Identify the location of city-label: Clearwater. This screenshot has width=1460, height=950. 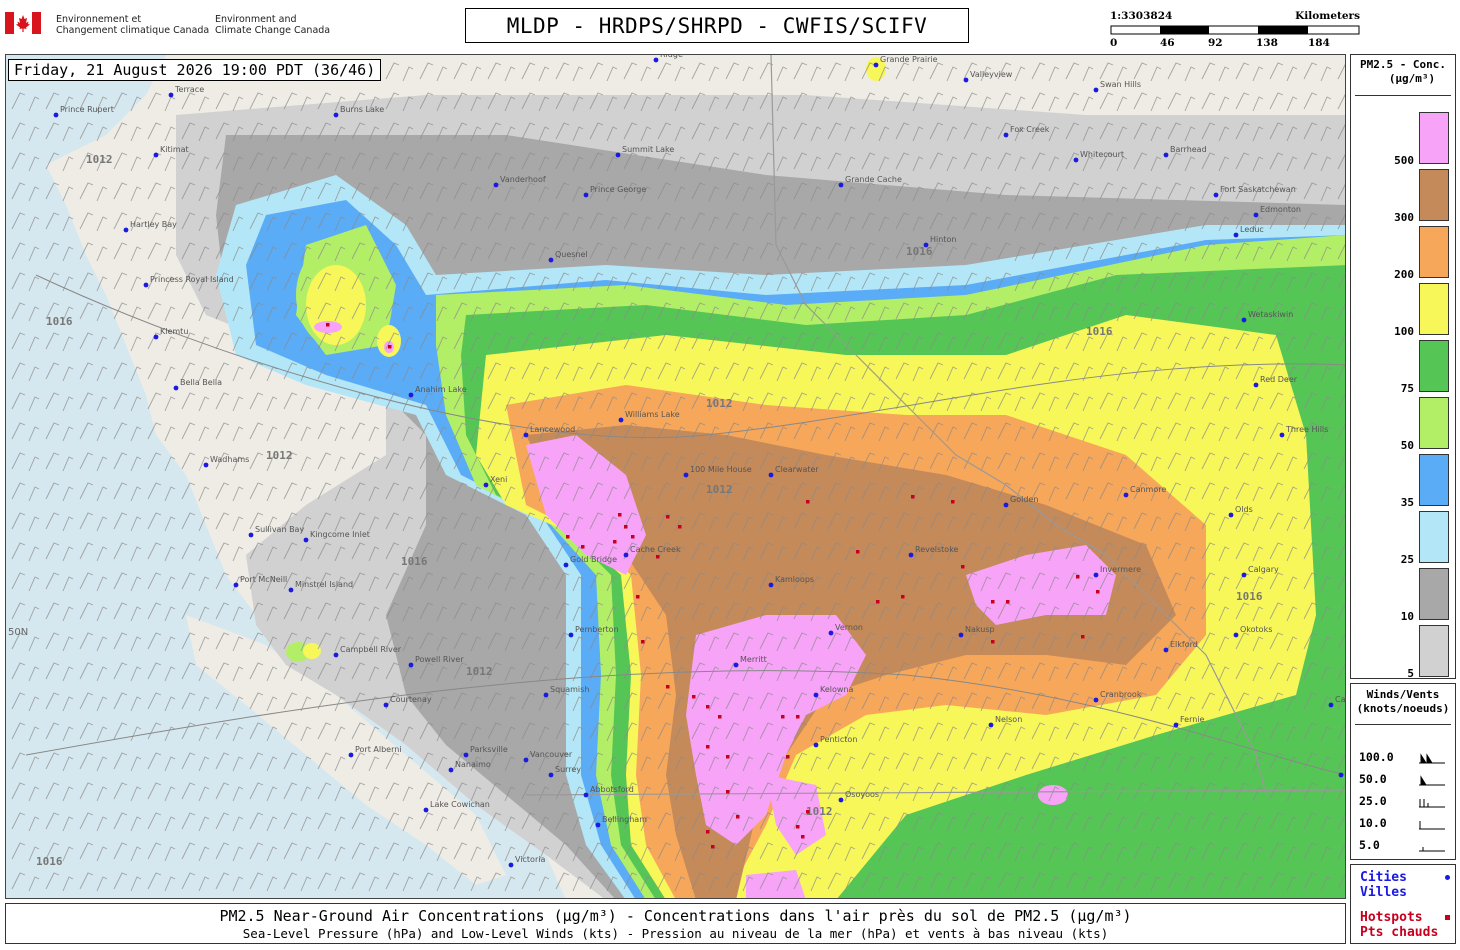
(797, 469).